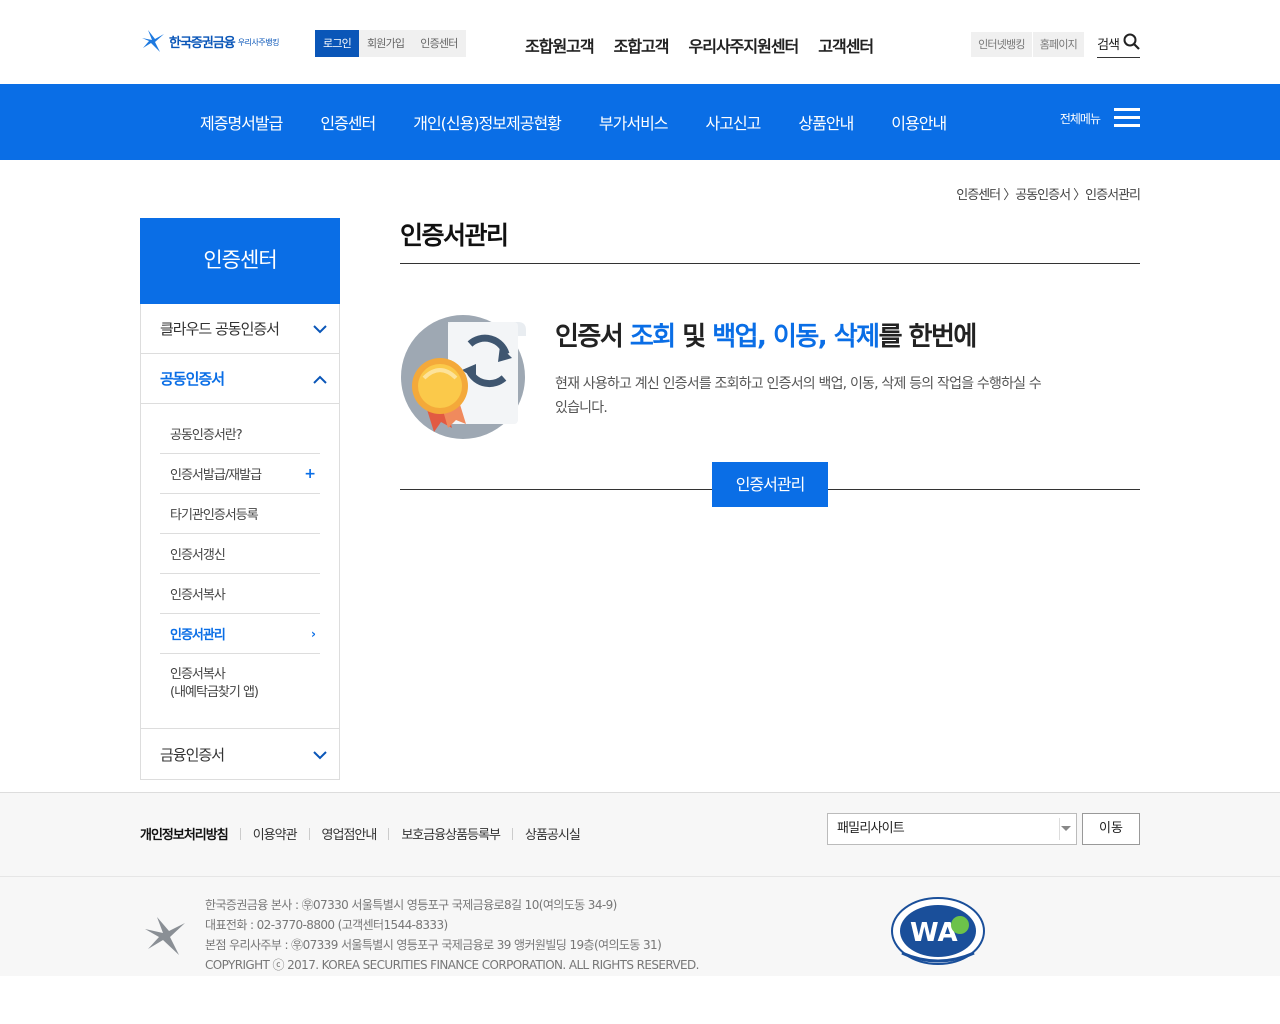 The width and height of the screenshot is (1280, 1024). Describe the element at coordinates (1066, 828) in the screenshot. I see `dropdown-arrow-icon` at that location.